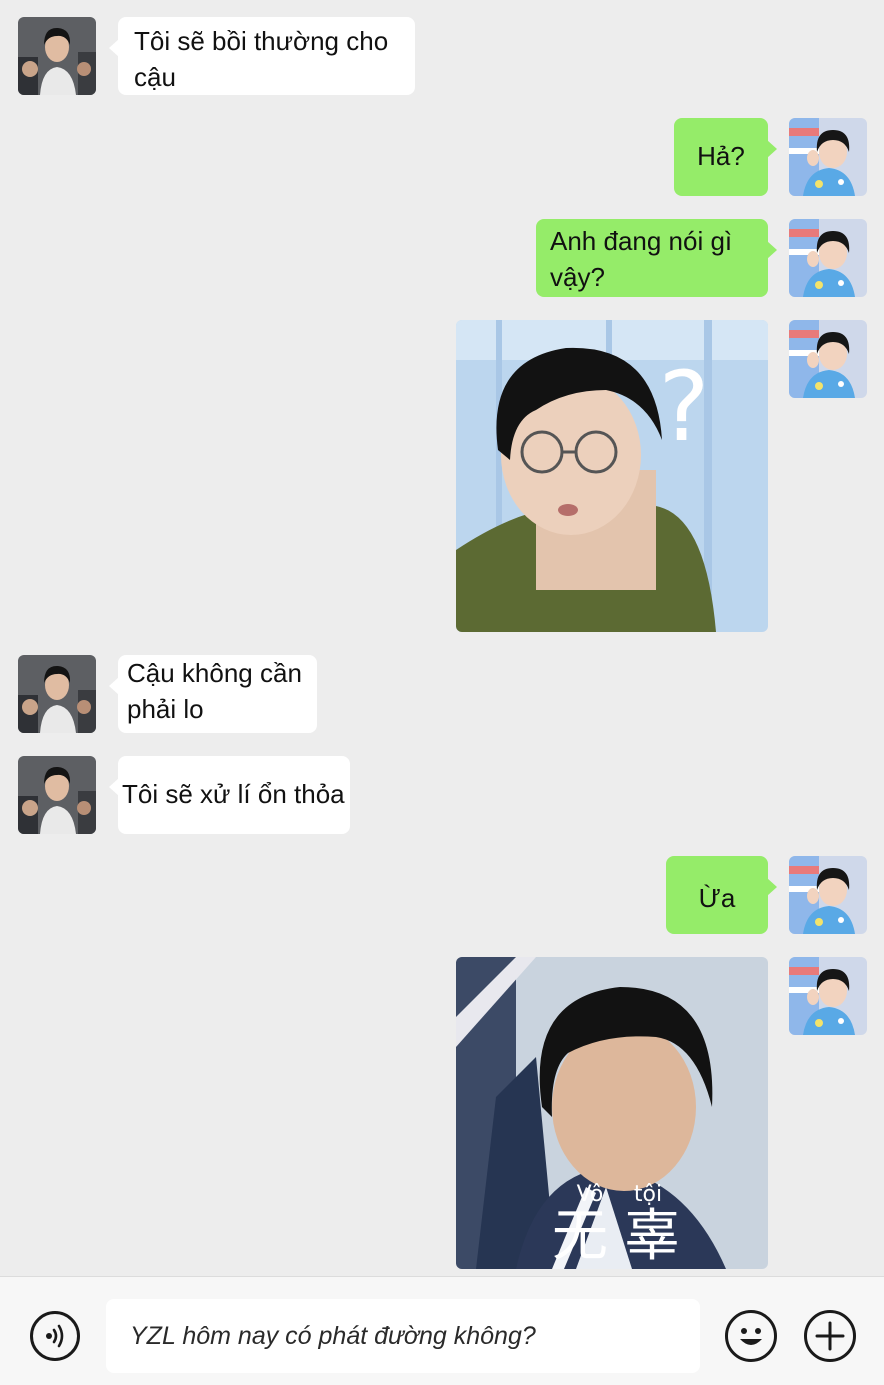 This screenshot has width=884, height=1385. I want to click on outgoing-message-bubble: Ừa, so click(721, 895).